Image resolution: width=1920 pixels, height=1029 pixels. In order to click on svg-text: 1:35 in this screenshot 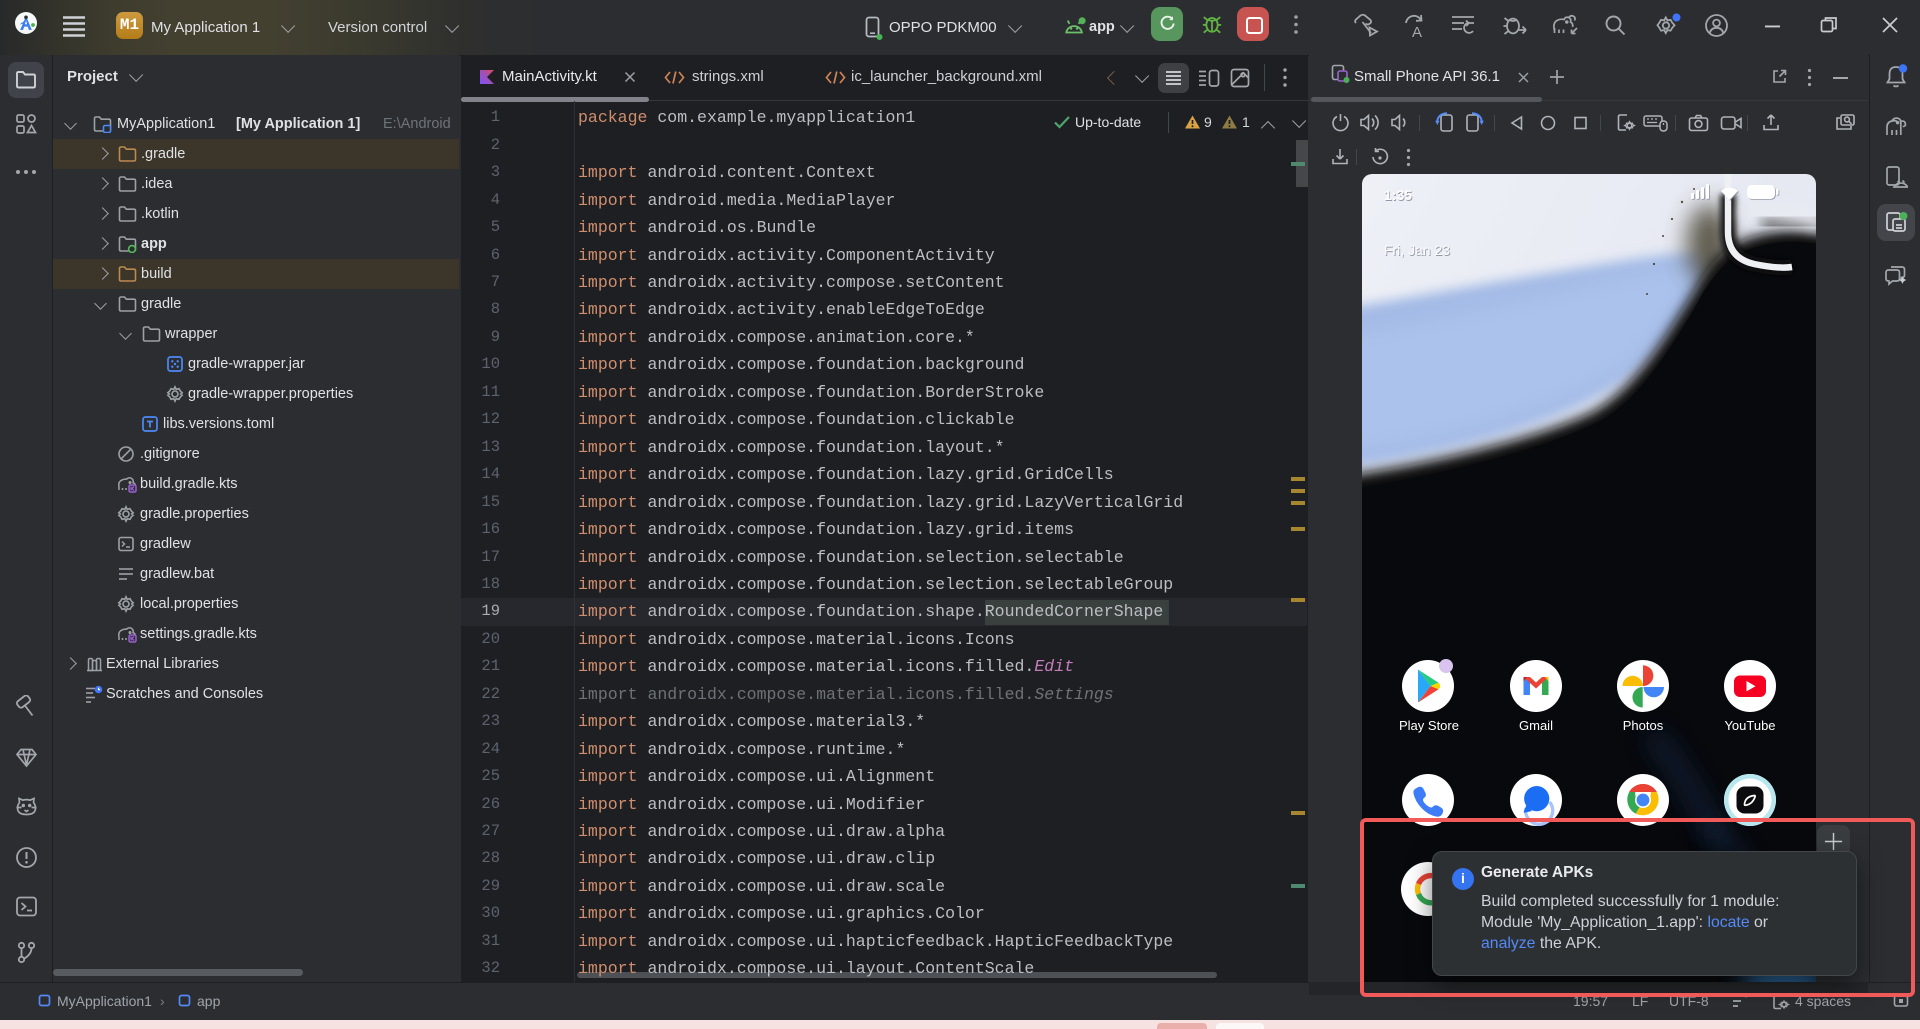, I will do `click(1398, 195)`.